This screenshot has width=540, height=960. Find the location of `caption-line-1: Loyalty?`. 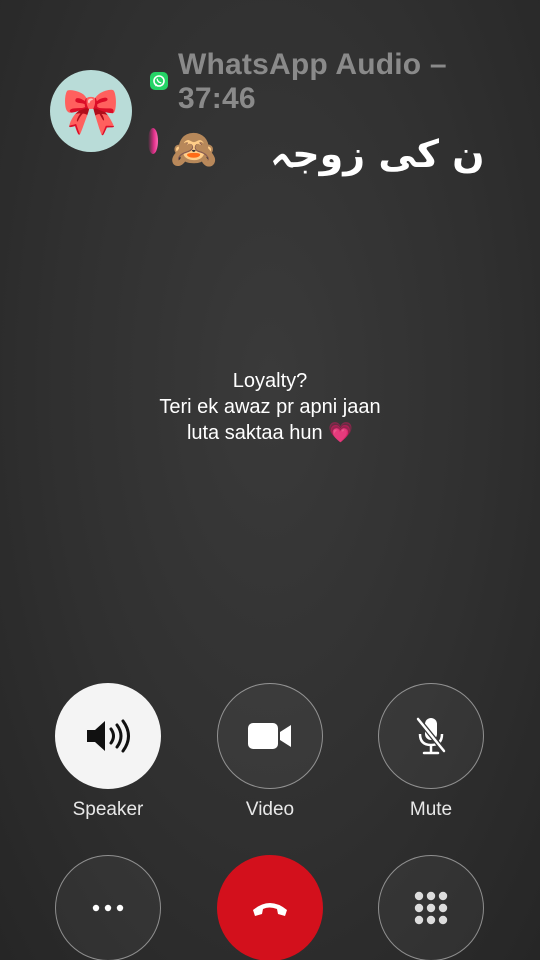

caption-line-1: Loyalty? is located at coordinates (270, 381).